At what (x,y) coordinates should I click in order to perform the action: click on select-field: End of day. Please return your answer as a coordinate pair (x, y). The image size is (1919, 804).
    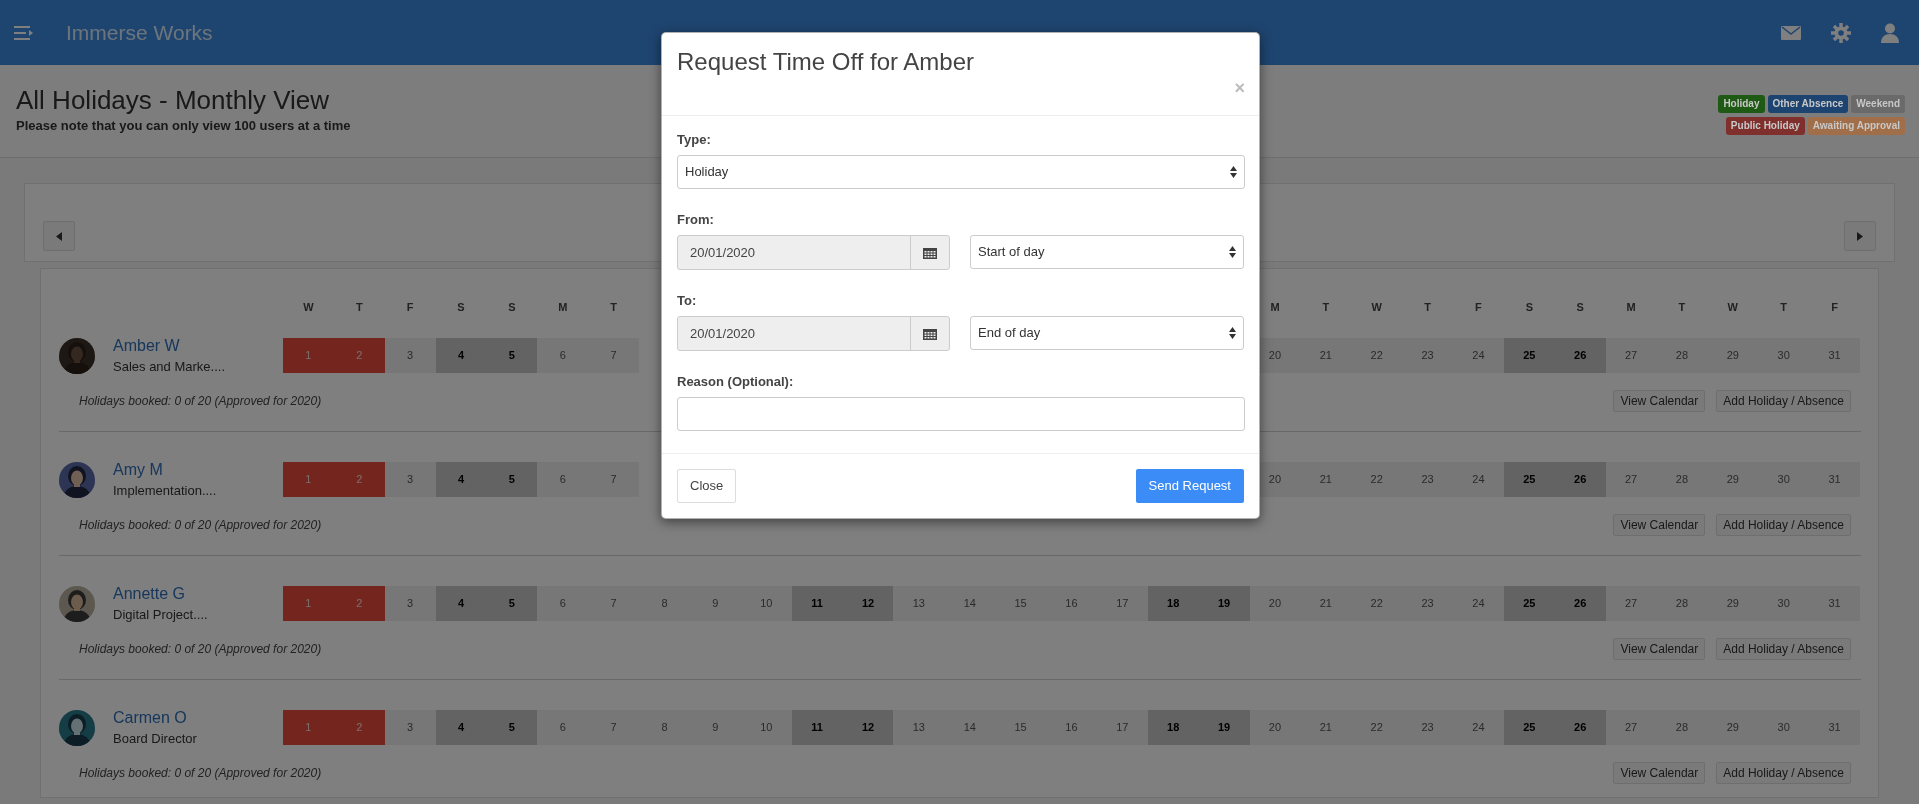
    Looking at the image, I should click on (1107, 333).